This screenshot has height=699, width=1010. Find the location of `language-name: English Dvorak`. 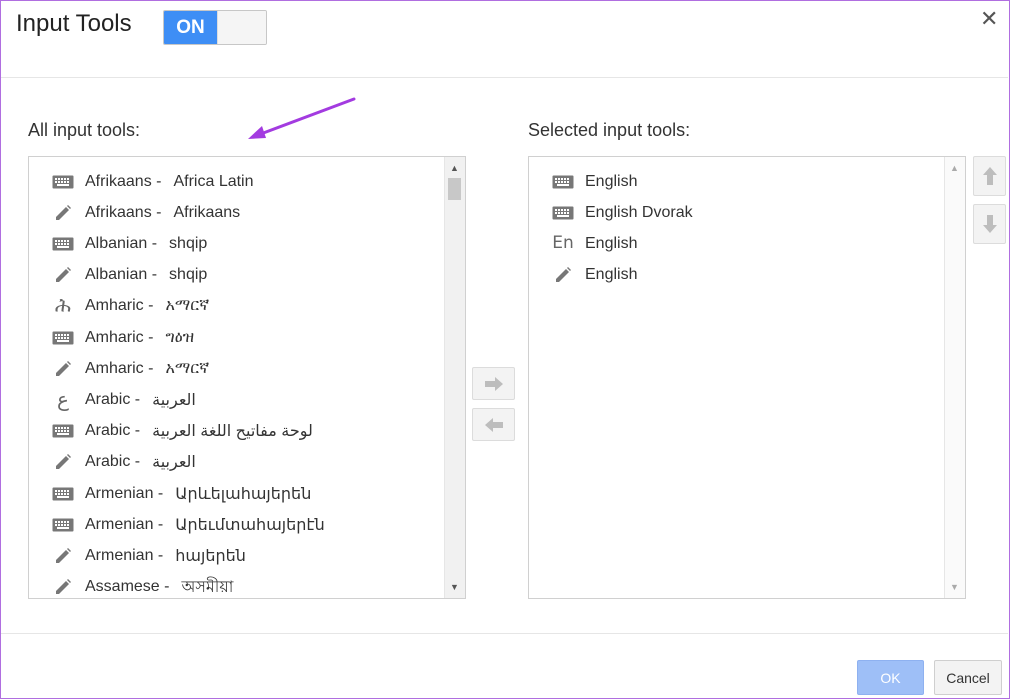

language-name: English Dvorak is located at coordinates (639, 212).